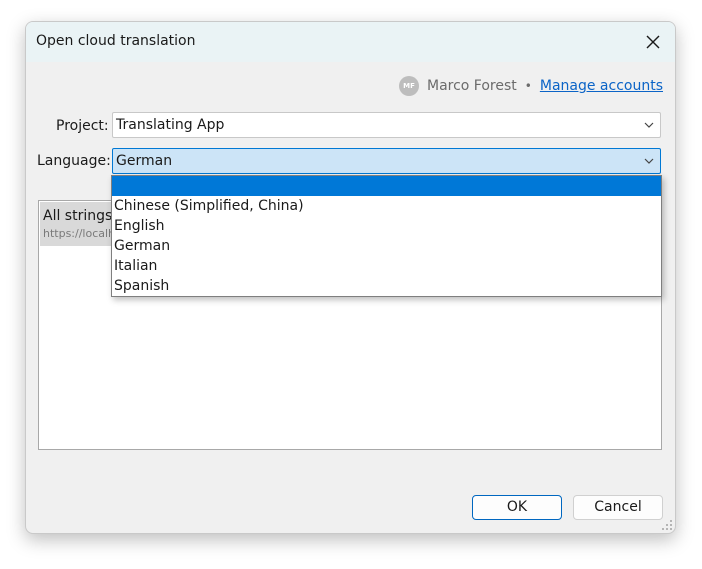 The height and width of the screenshot is (569, 702). Describe the element at coordinates (79, 233) in the screenshot. I see `list-item-url: https://localh` at that location.